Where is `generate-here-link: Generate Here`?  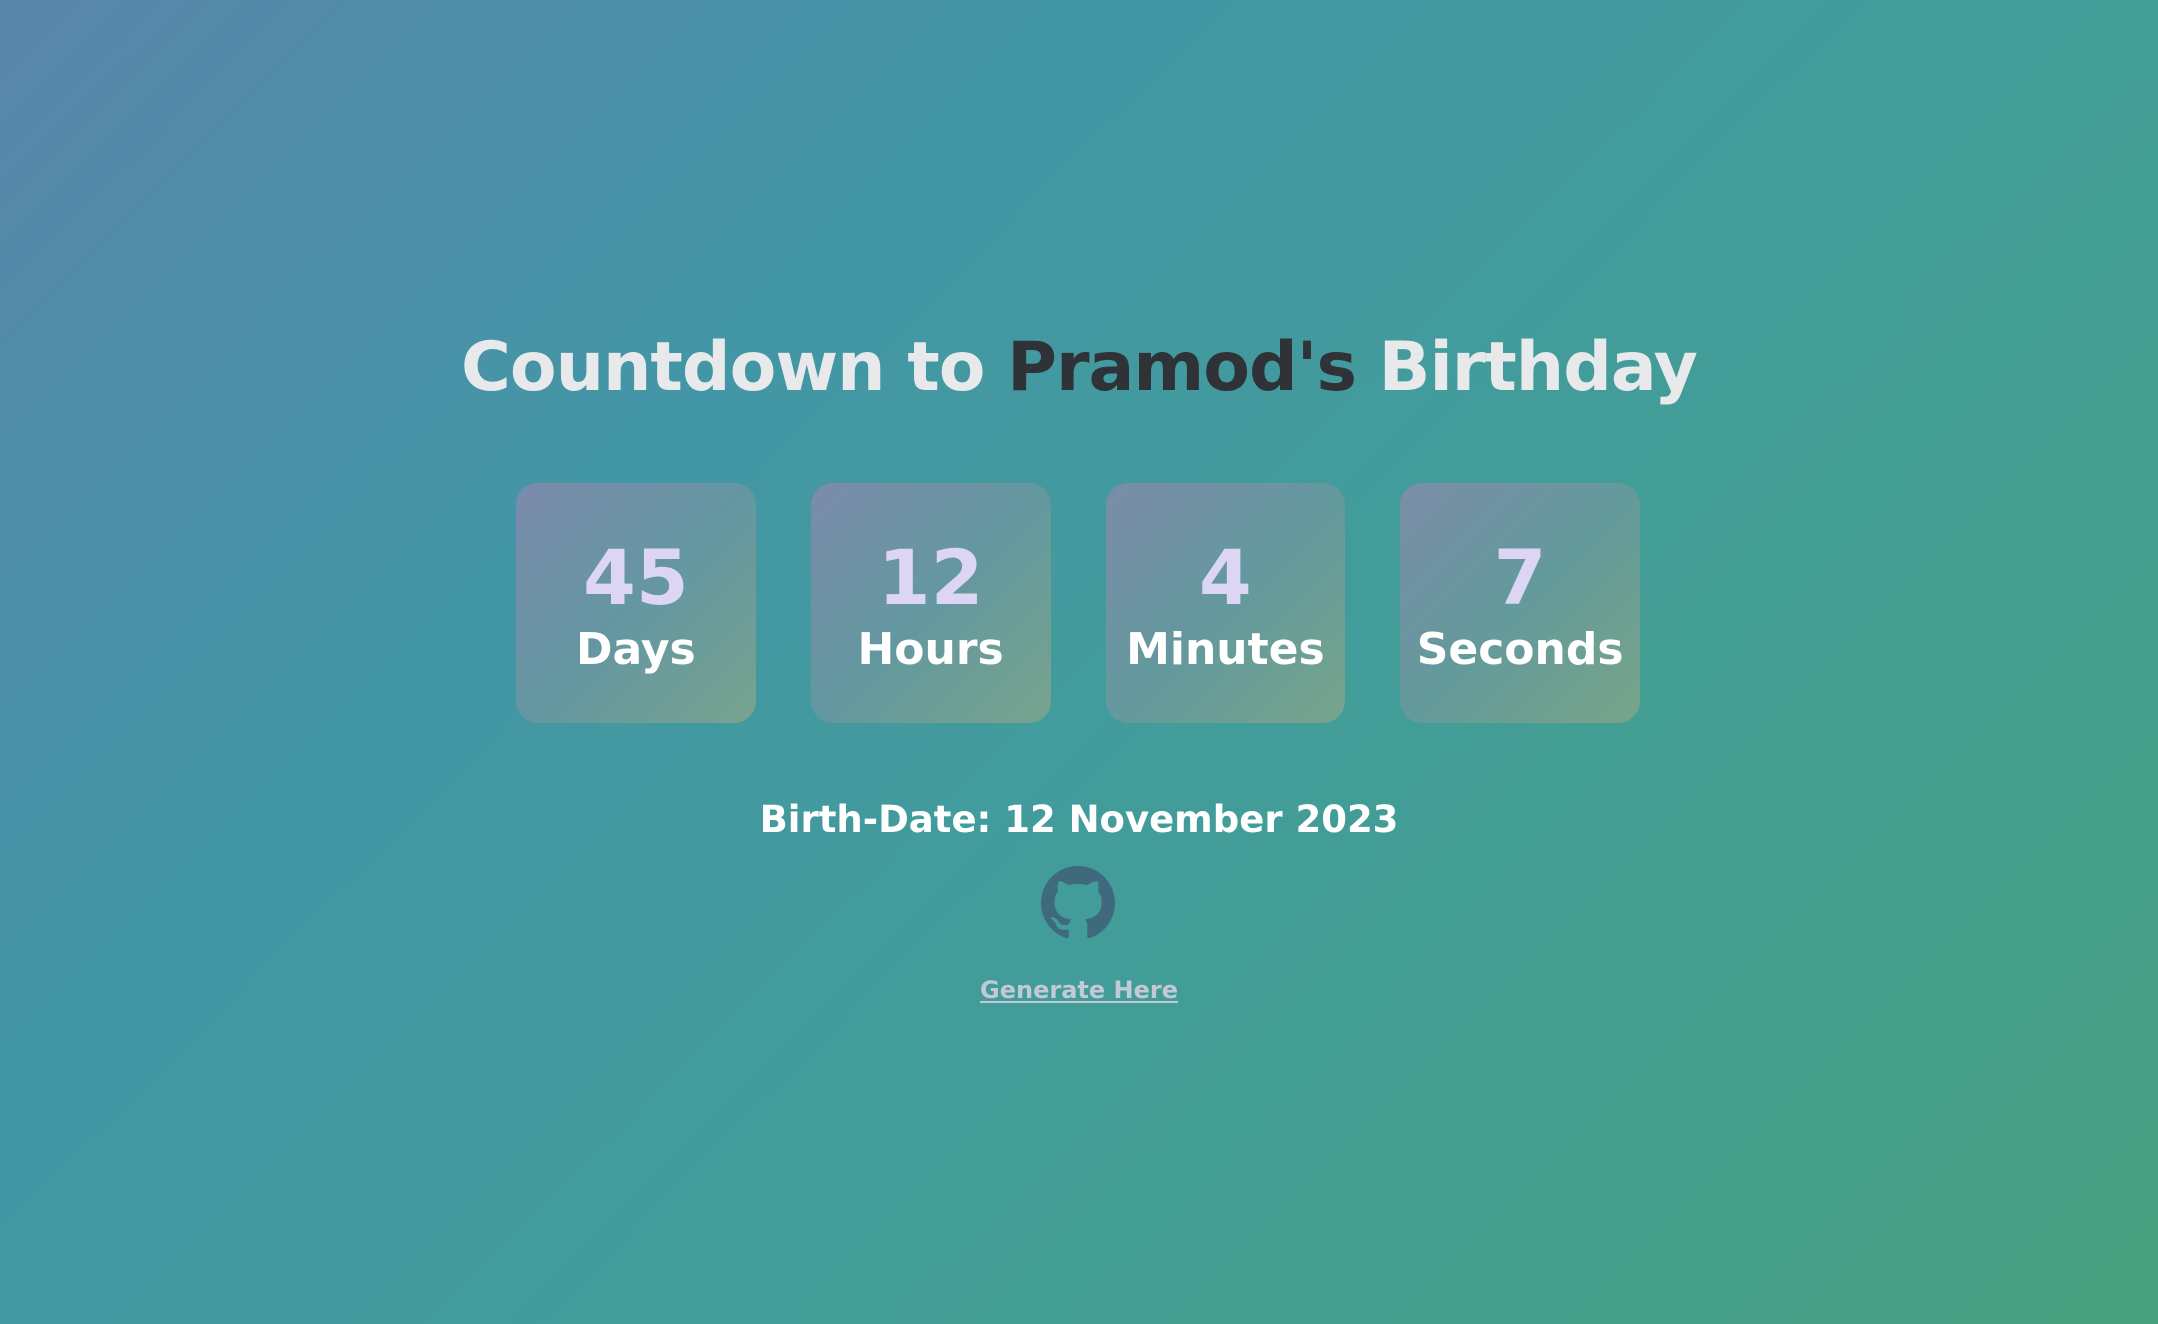 generate-here-link: Generate Here is located at coordinates (1079, 990).